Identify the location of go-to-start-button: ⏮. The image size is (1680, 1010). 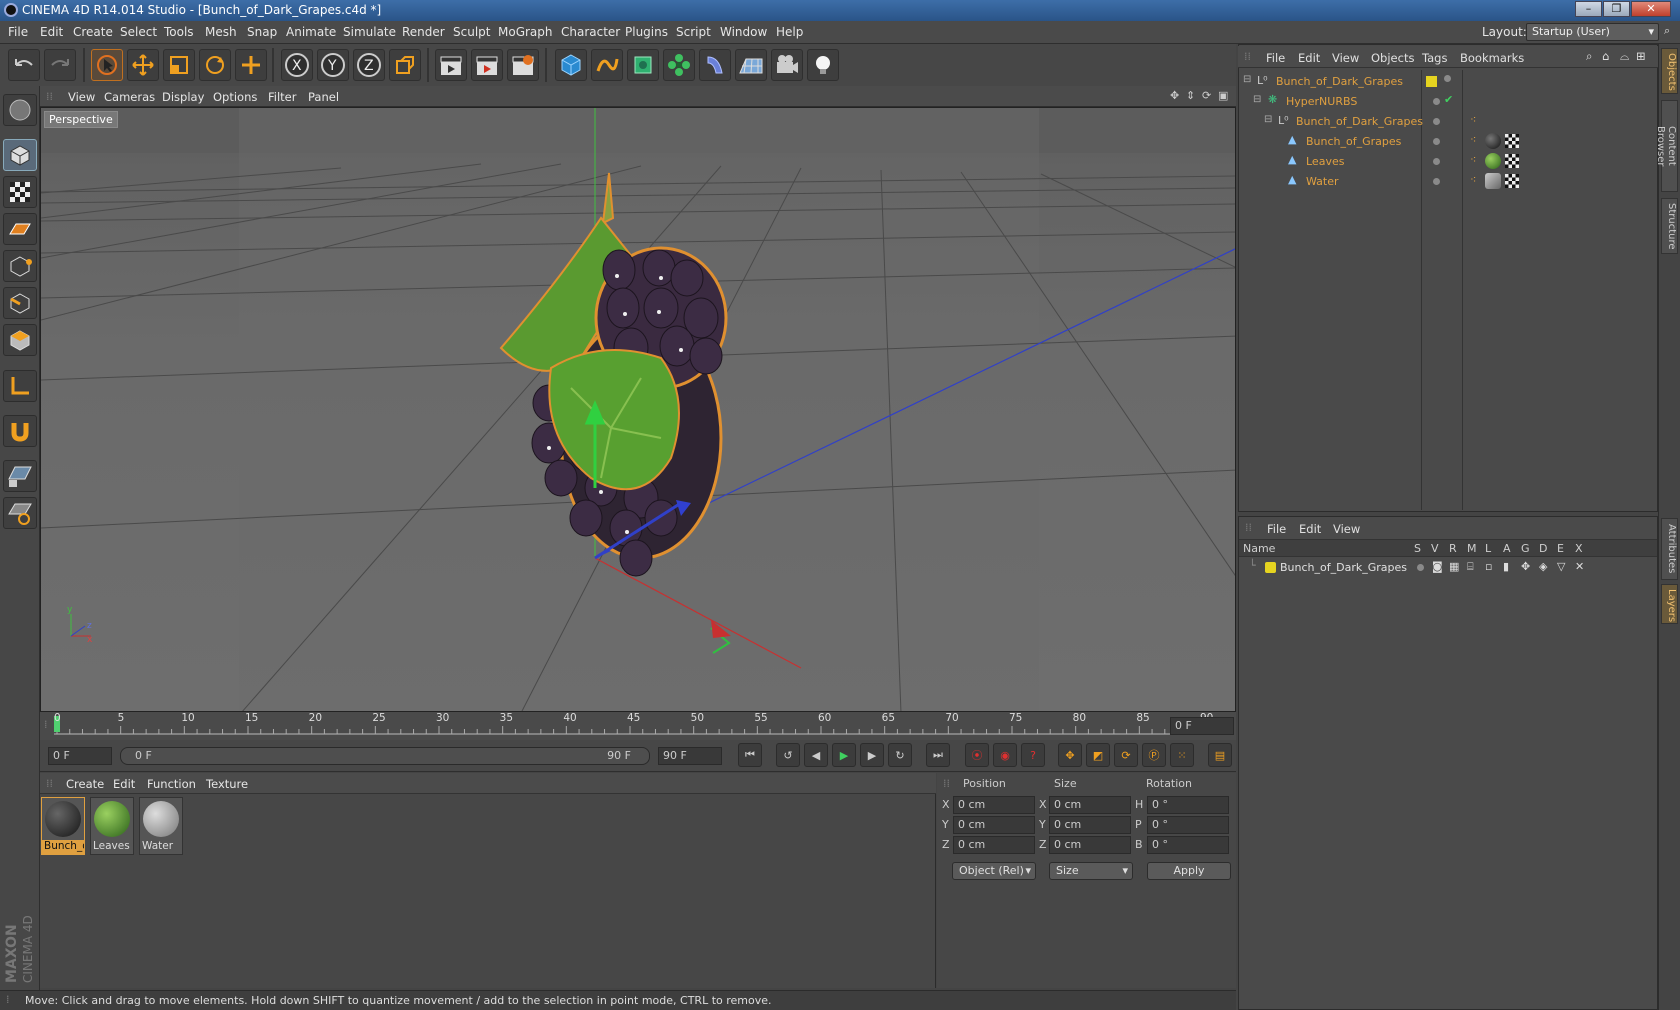
(750, 755).